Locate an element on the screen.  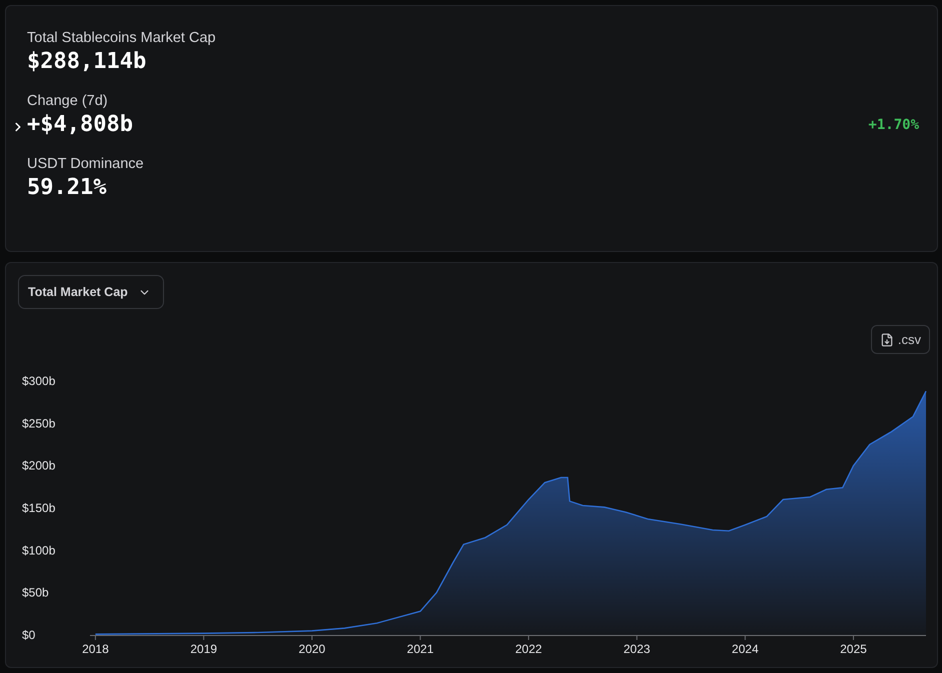
y-axis-label: $250b is located at coordinates (39, 423).